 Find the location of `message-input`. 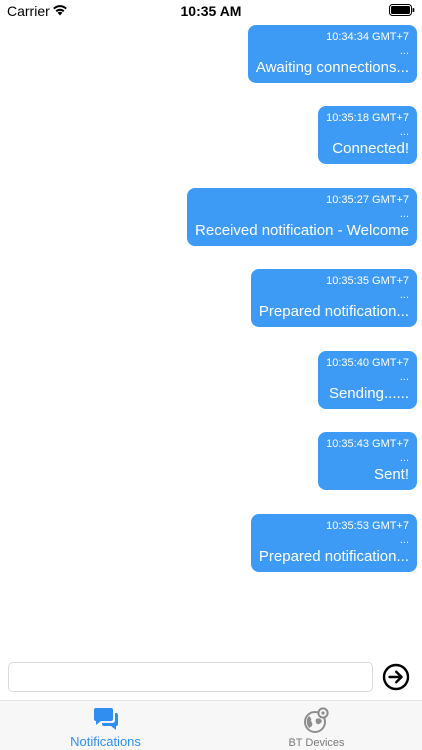

message-input is located at coordinates (190, 677).